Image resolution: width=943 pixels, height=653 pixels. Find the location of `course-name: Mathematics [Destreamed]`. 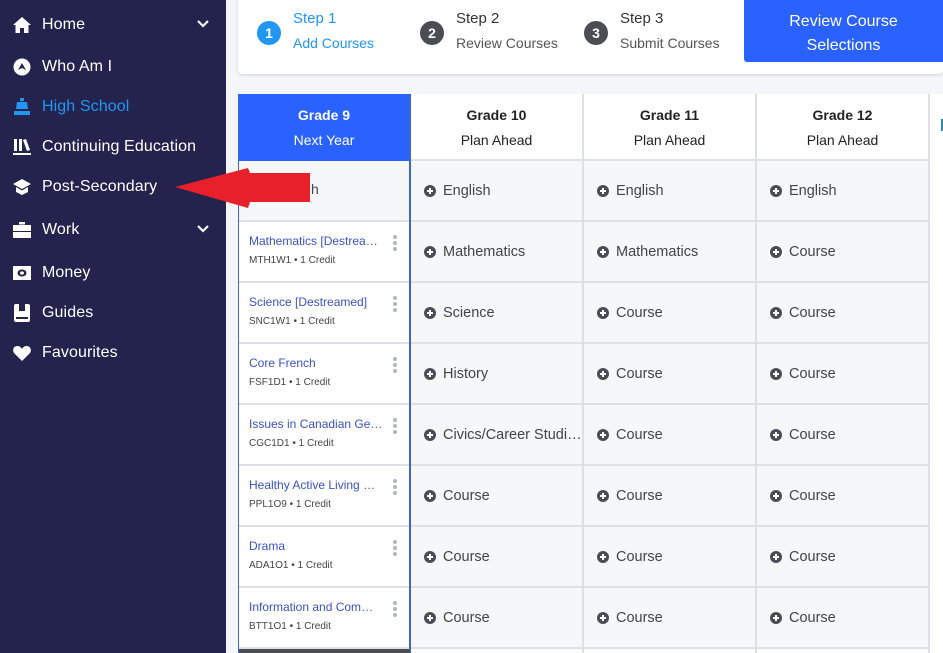

course-name: Mathematics [Destreamed] is located at coordinates (316, 241).